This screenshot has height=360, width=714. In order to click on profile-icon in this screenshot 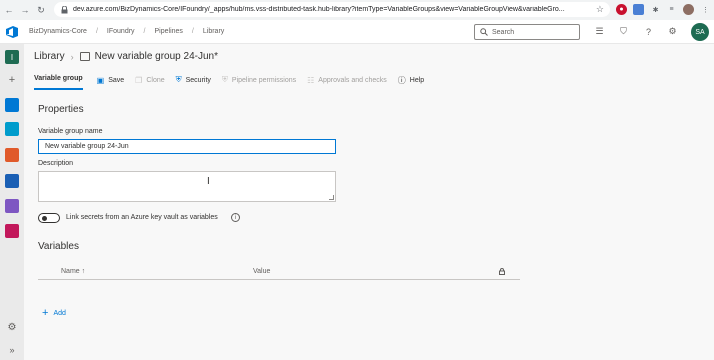, I will do `click(688, 9)`.